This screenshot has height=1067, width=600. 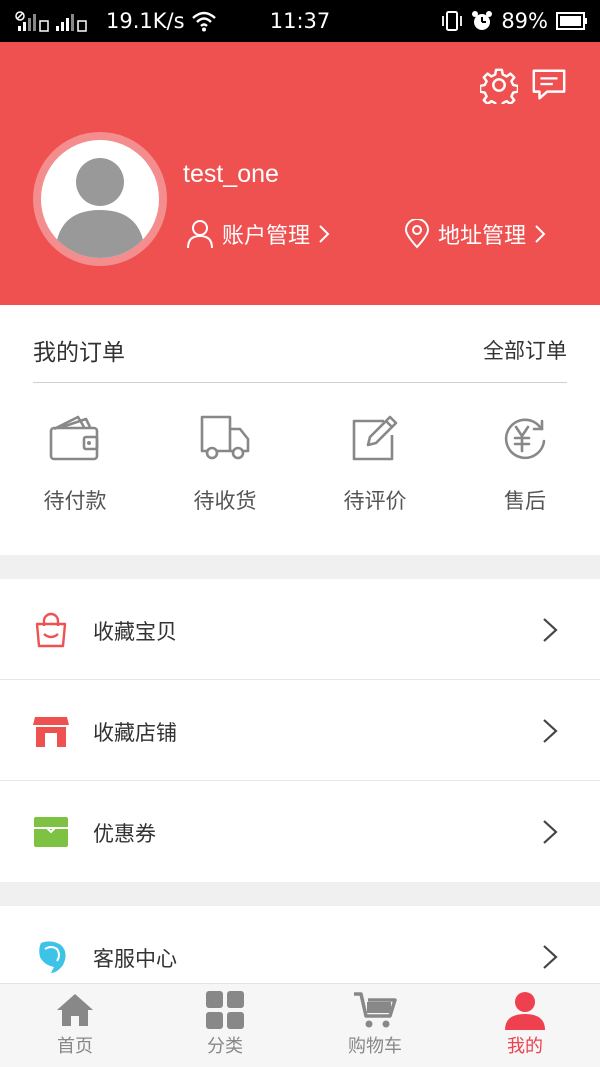 What do you see at coordinates (79, 353) in the screenshot?
I see `orders-title: 我的订单` at bounding box center [79, 353].